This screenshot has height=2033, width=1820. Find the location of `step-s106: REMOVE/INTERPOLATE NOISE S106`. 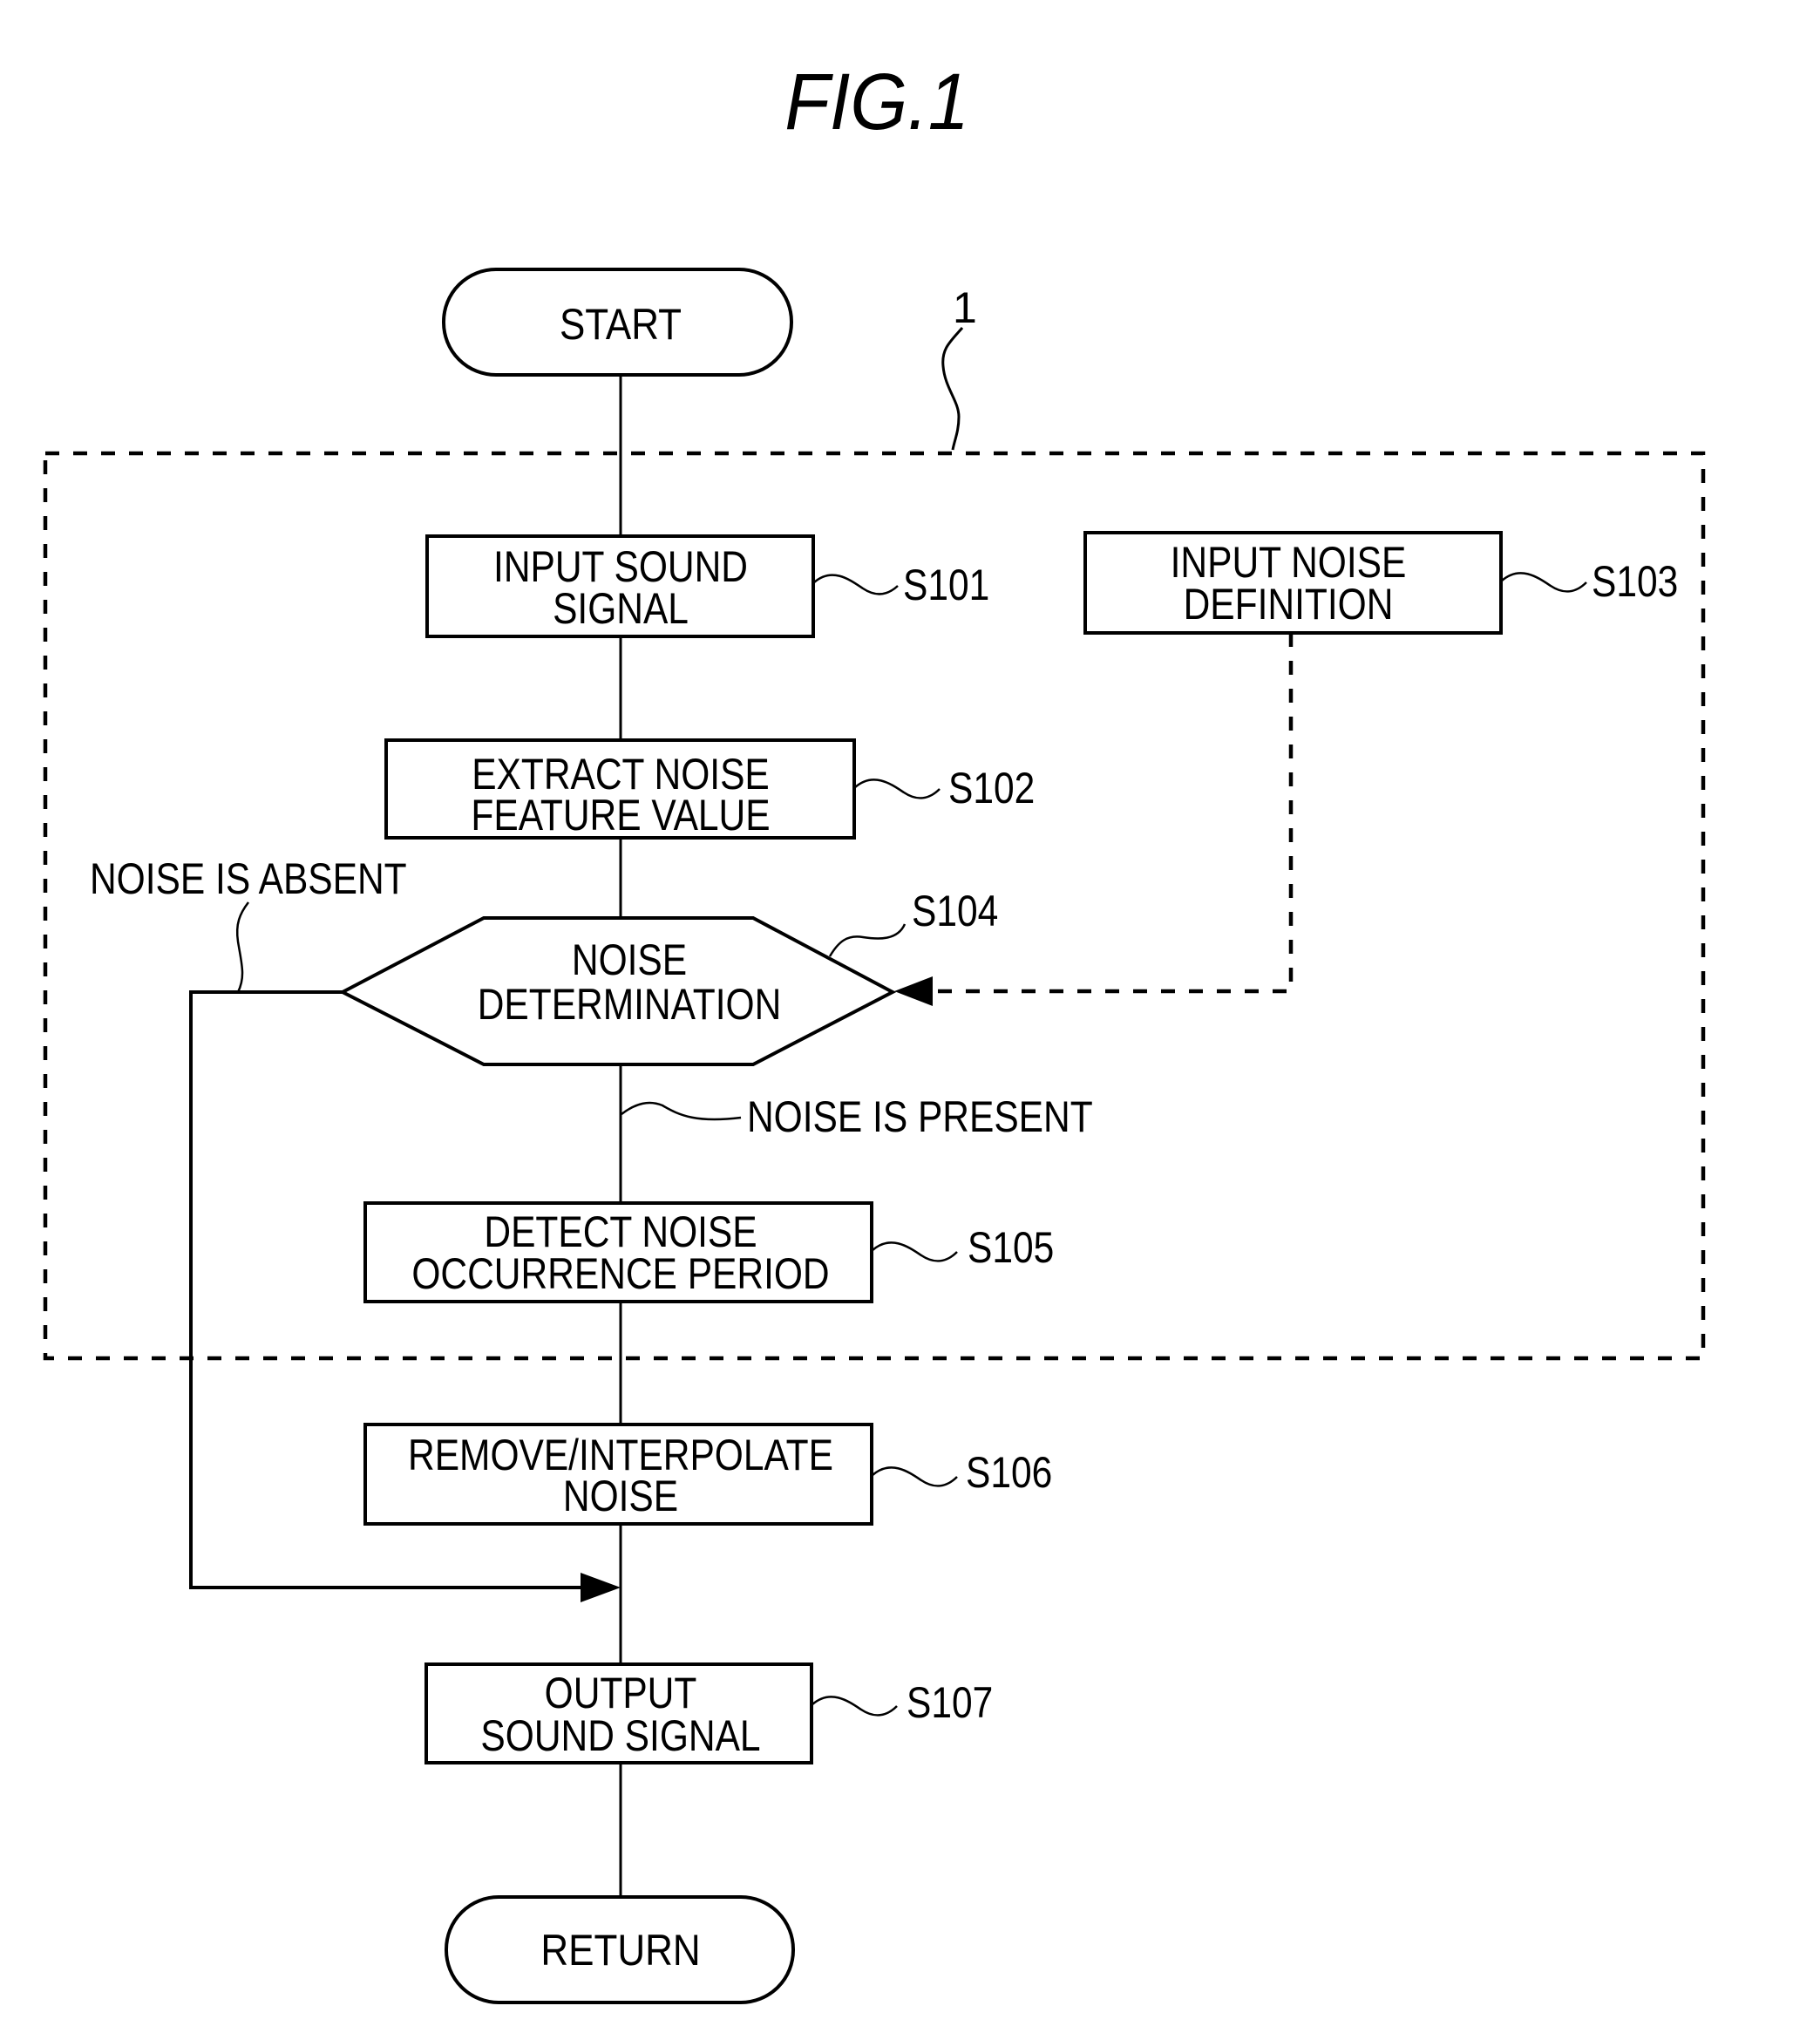

step-s106: REMOVE/INTERPOLATE NOISE S106 is located at coordinates (707, 1474).